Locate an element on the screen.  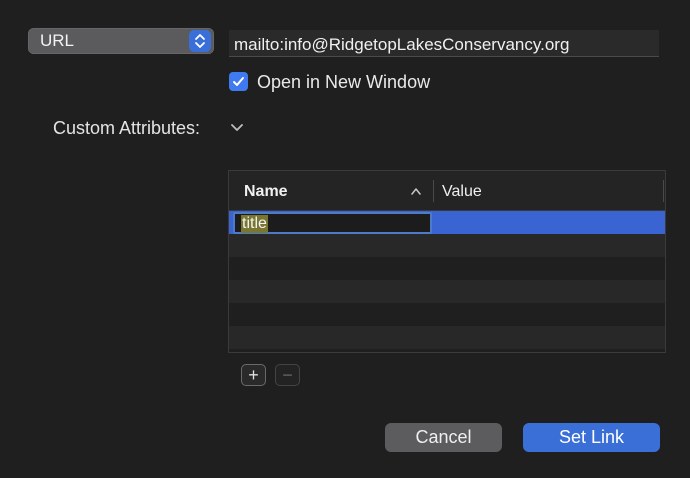
open-new-window-checkbox is located at coordinates (238, 81).